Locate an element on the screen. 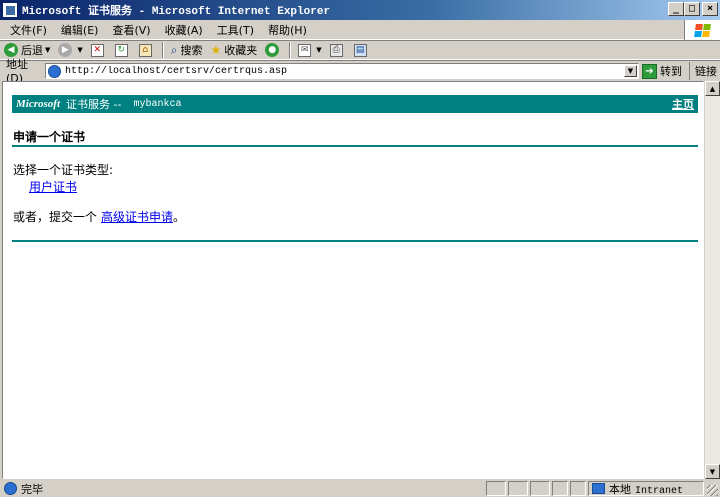  refresh-button: ↻ is located at coordinates (123, 50).